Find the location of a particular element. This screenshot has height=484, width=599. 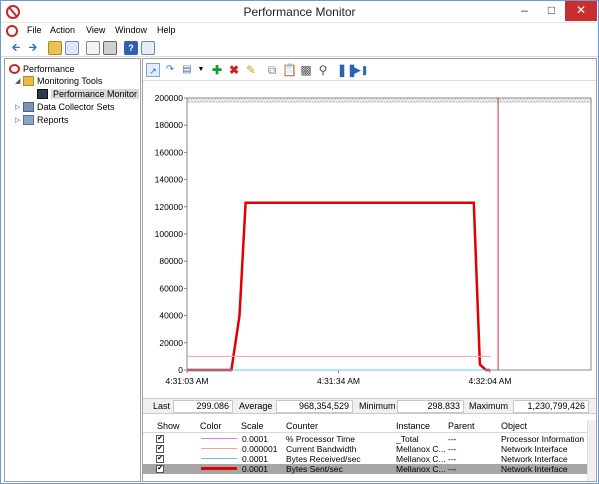

counter-cell: Bytes Received/sec is located at coordinates (323, 459).